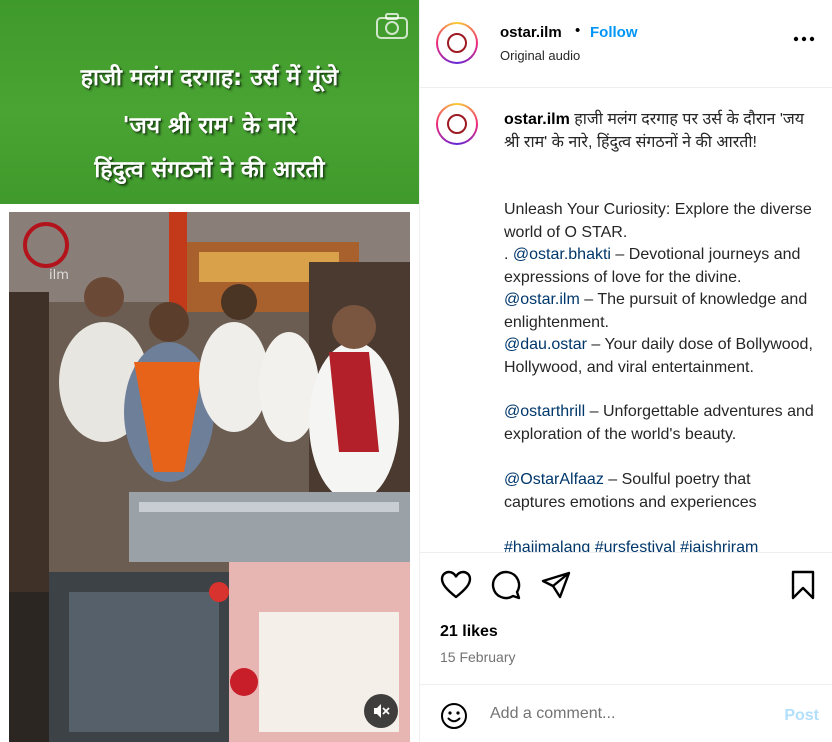  I want to click on header-username: ostar.ilm, so click(531, 32).